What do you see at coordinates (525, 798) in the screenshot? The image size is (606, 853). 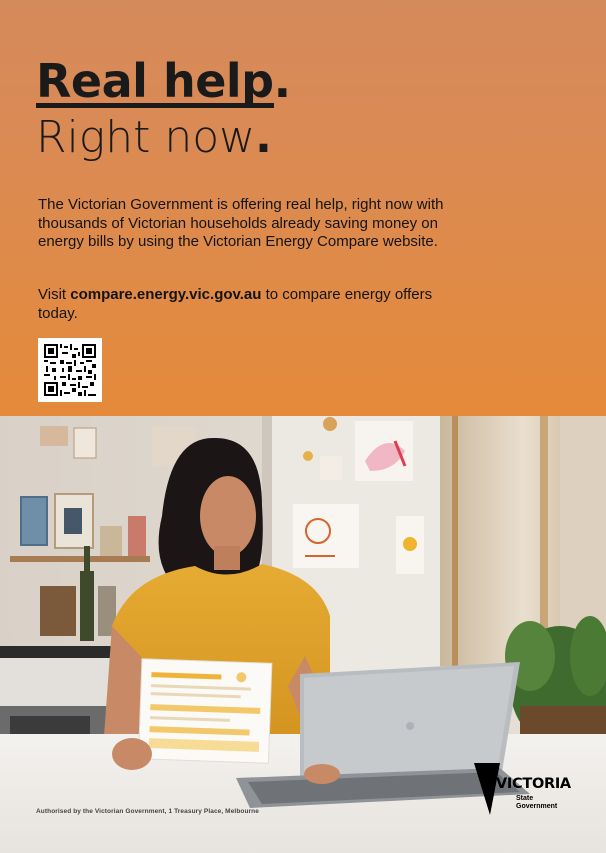 I see `victoria-subtitle-state: State` at bounding box center [525, 798].